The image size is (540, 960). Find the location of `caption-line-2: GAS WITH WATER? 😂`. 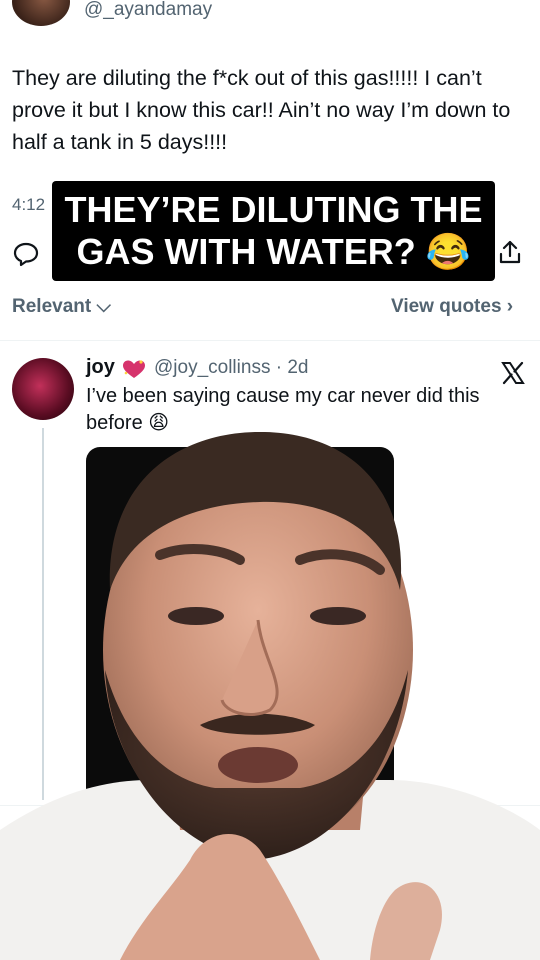

caption-line-2: GAS WITH WATER? 😂 is located at coordinates (273, 251).